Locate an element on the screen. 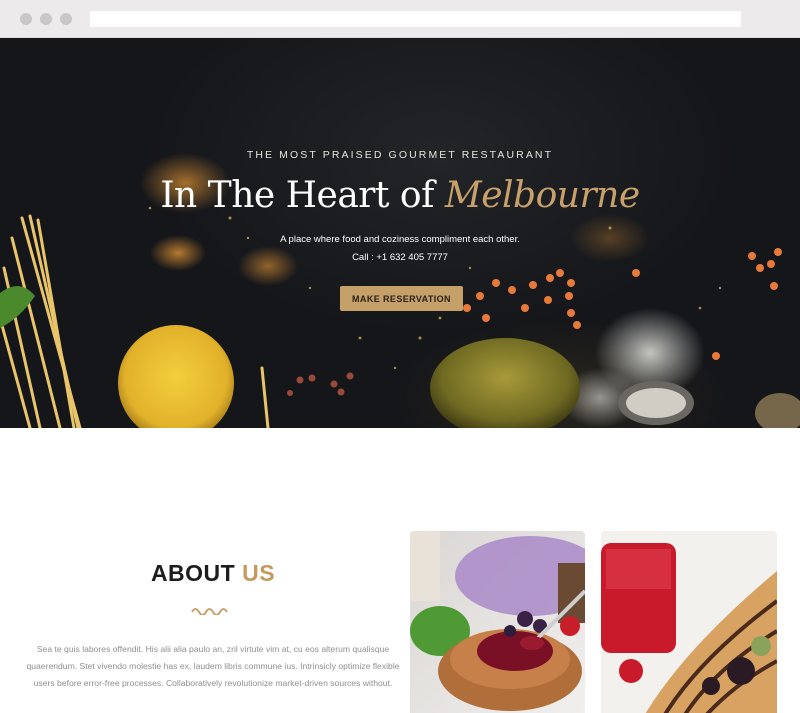  zigzag-divider-icon is located at coordinates (209, 611).